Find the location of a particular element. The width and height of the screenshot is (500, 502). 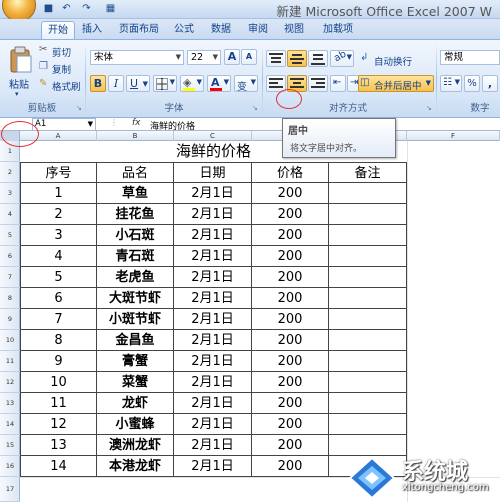

phonetic-button: 变 ▼ is located at coordinates (246, 84).